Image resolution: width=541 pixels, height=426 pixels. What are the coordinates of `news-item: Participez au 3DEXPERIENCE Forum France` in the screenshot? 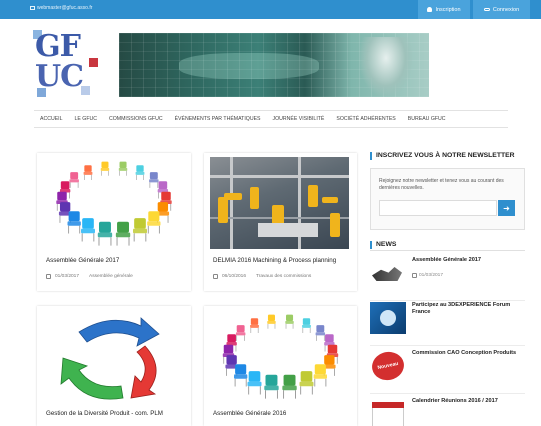 It's located at (450, 324).